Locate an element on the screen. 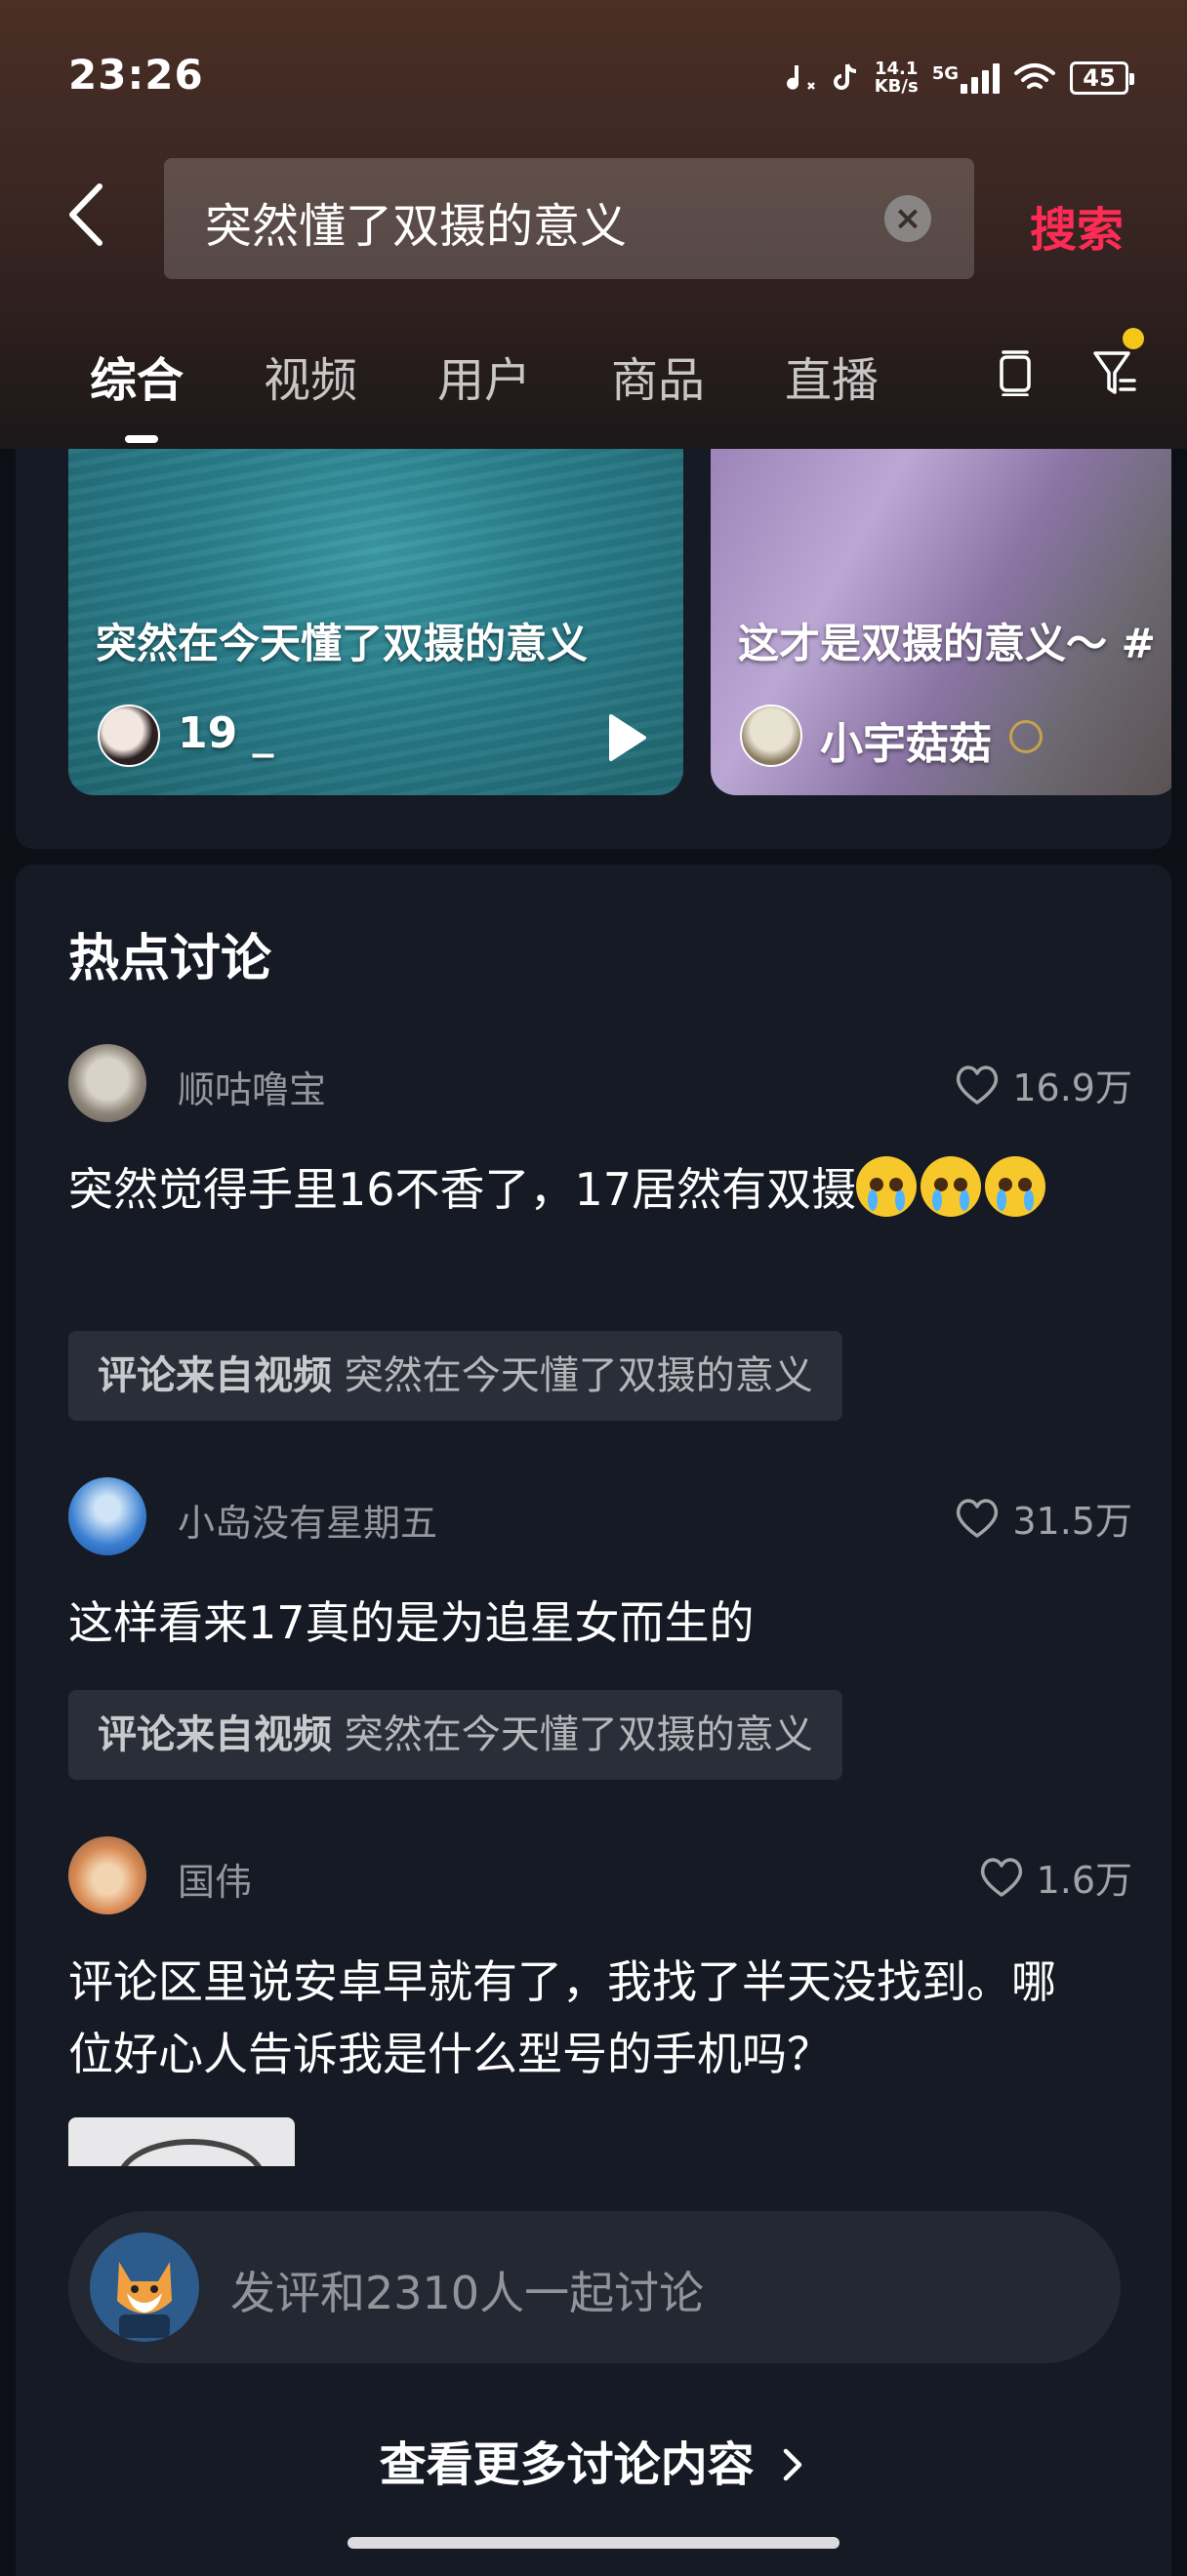  music-icon is located at coordinates (800, 77).